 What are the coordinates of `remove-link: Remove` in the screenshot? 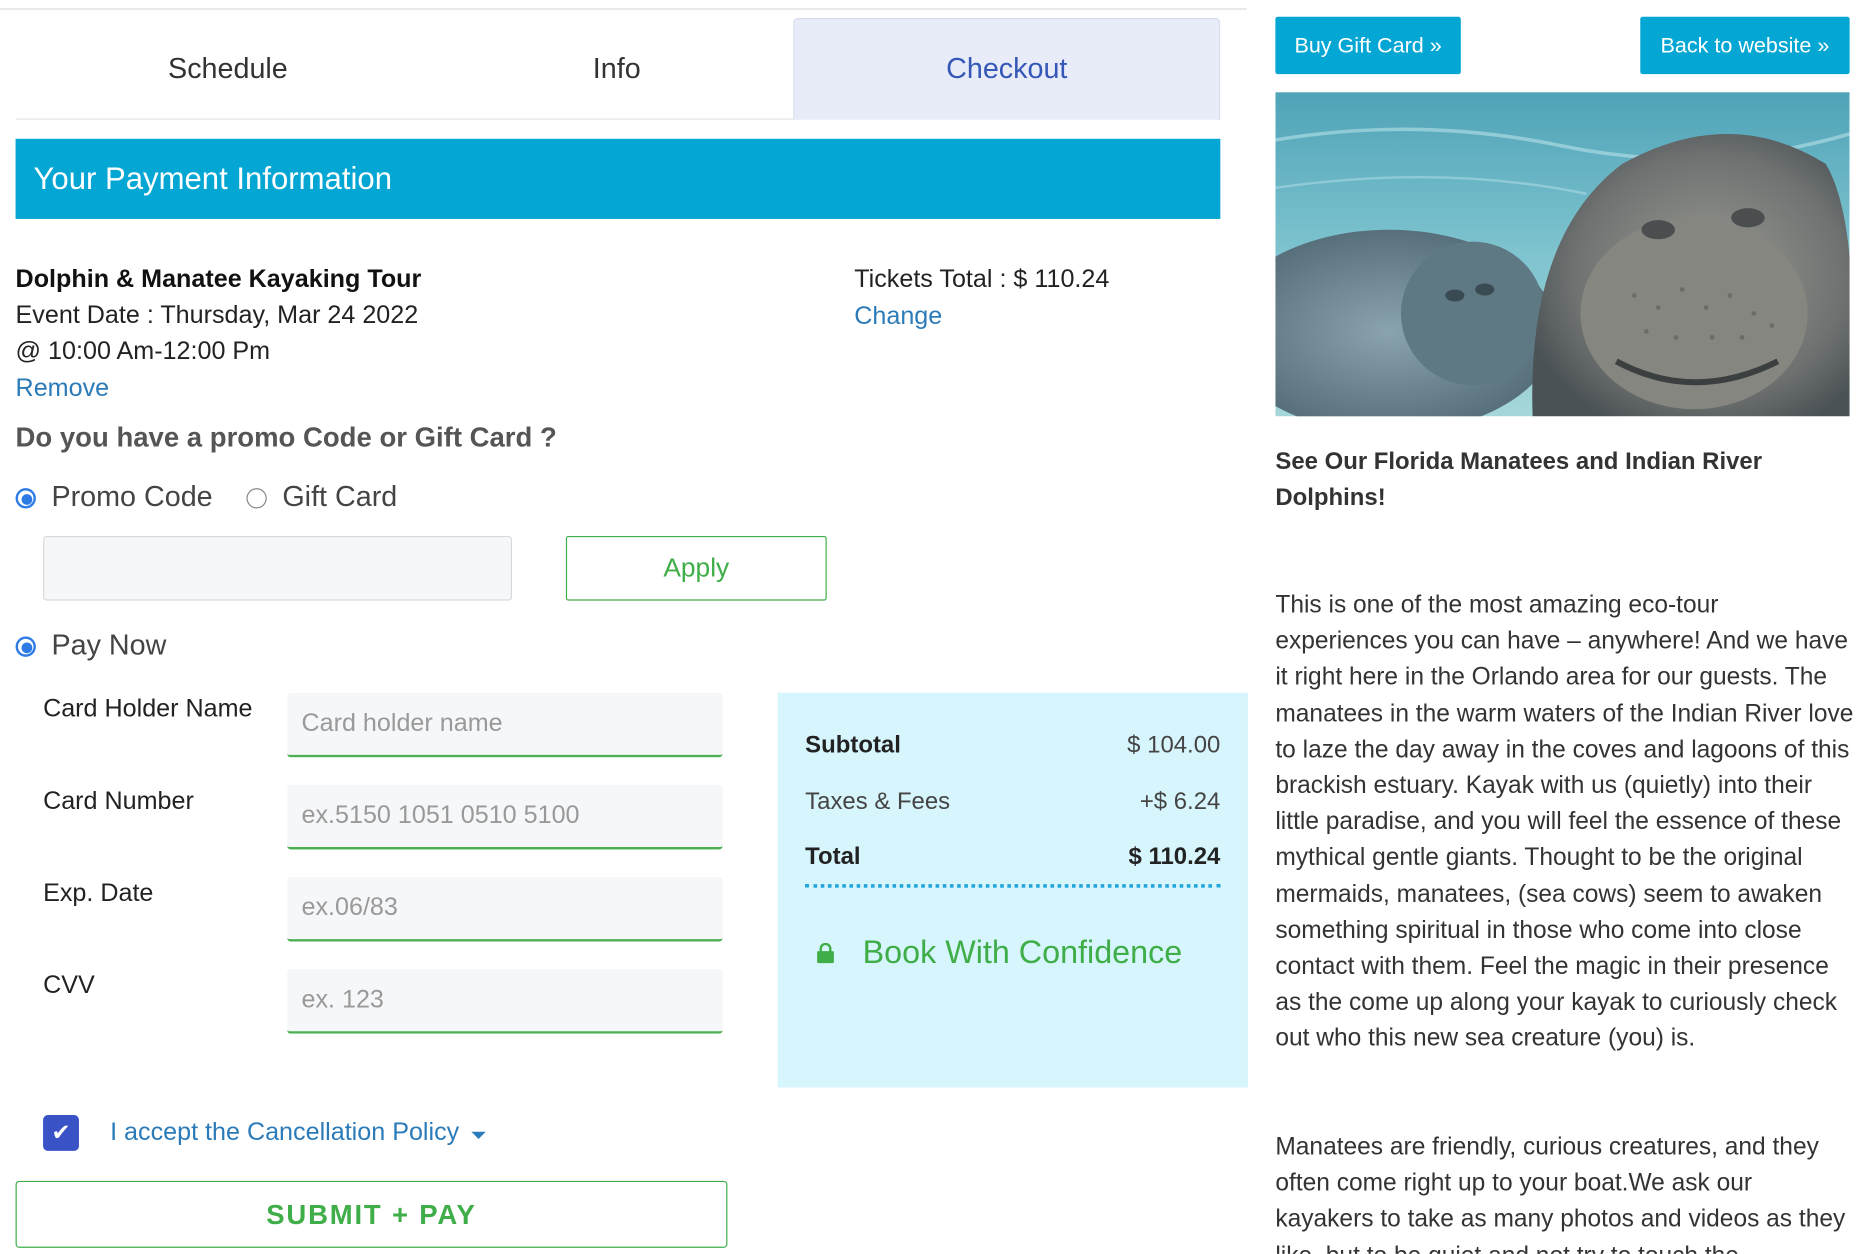 It's located at (63, 388).